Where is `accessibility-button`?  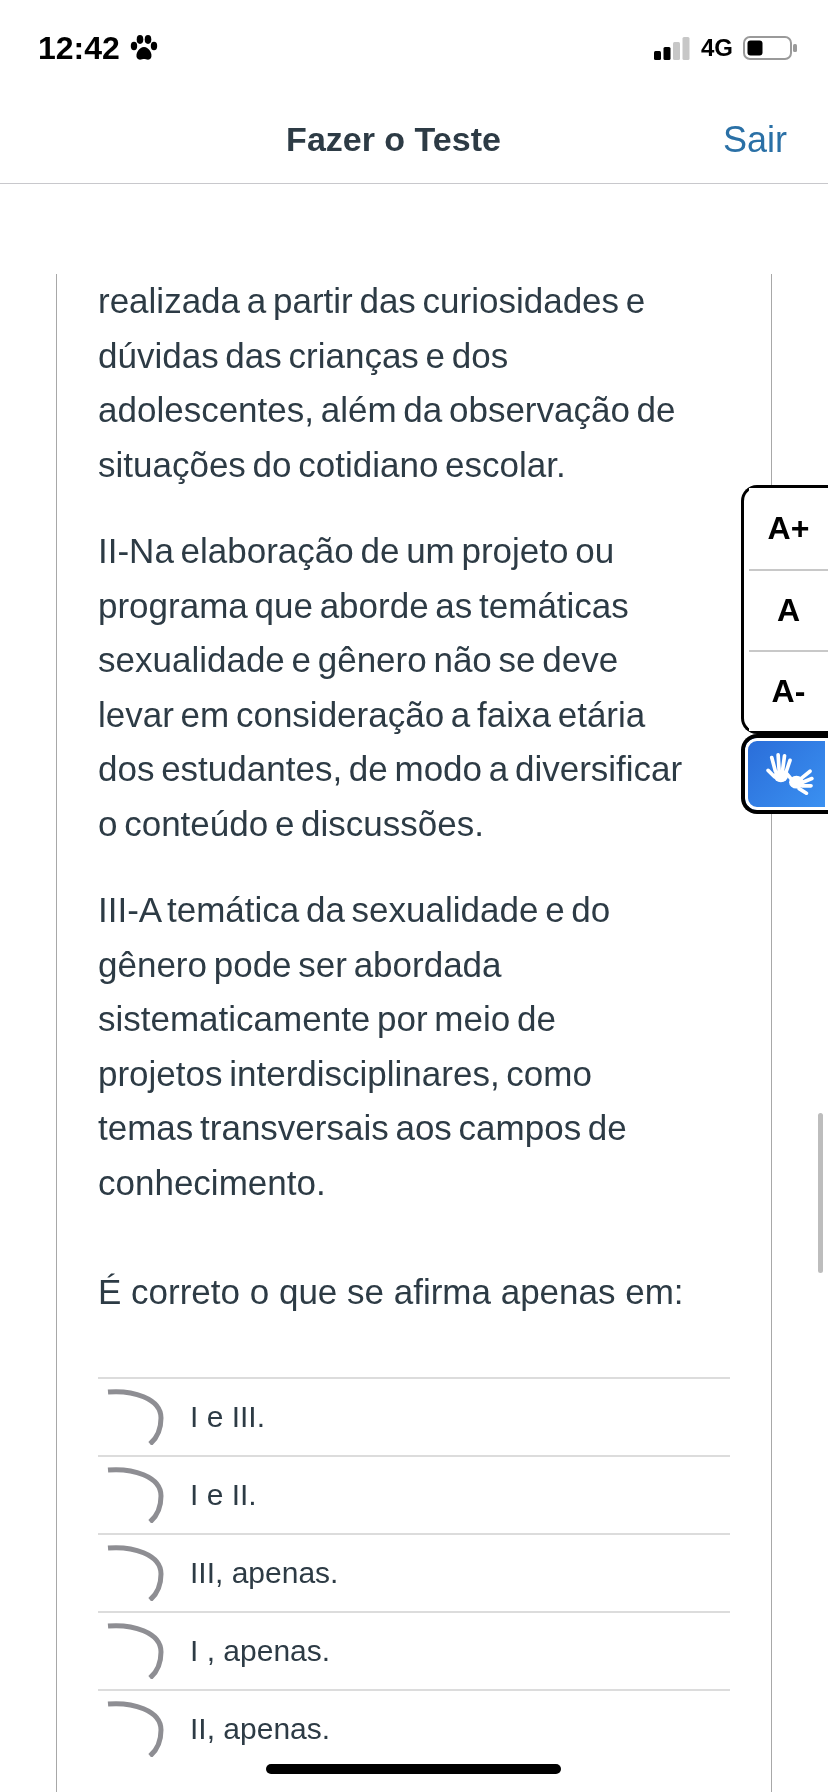
accessibility-button is located at coordinates (784, 774).